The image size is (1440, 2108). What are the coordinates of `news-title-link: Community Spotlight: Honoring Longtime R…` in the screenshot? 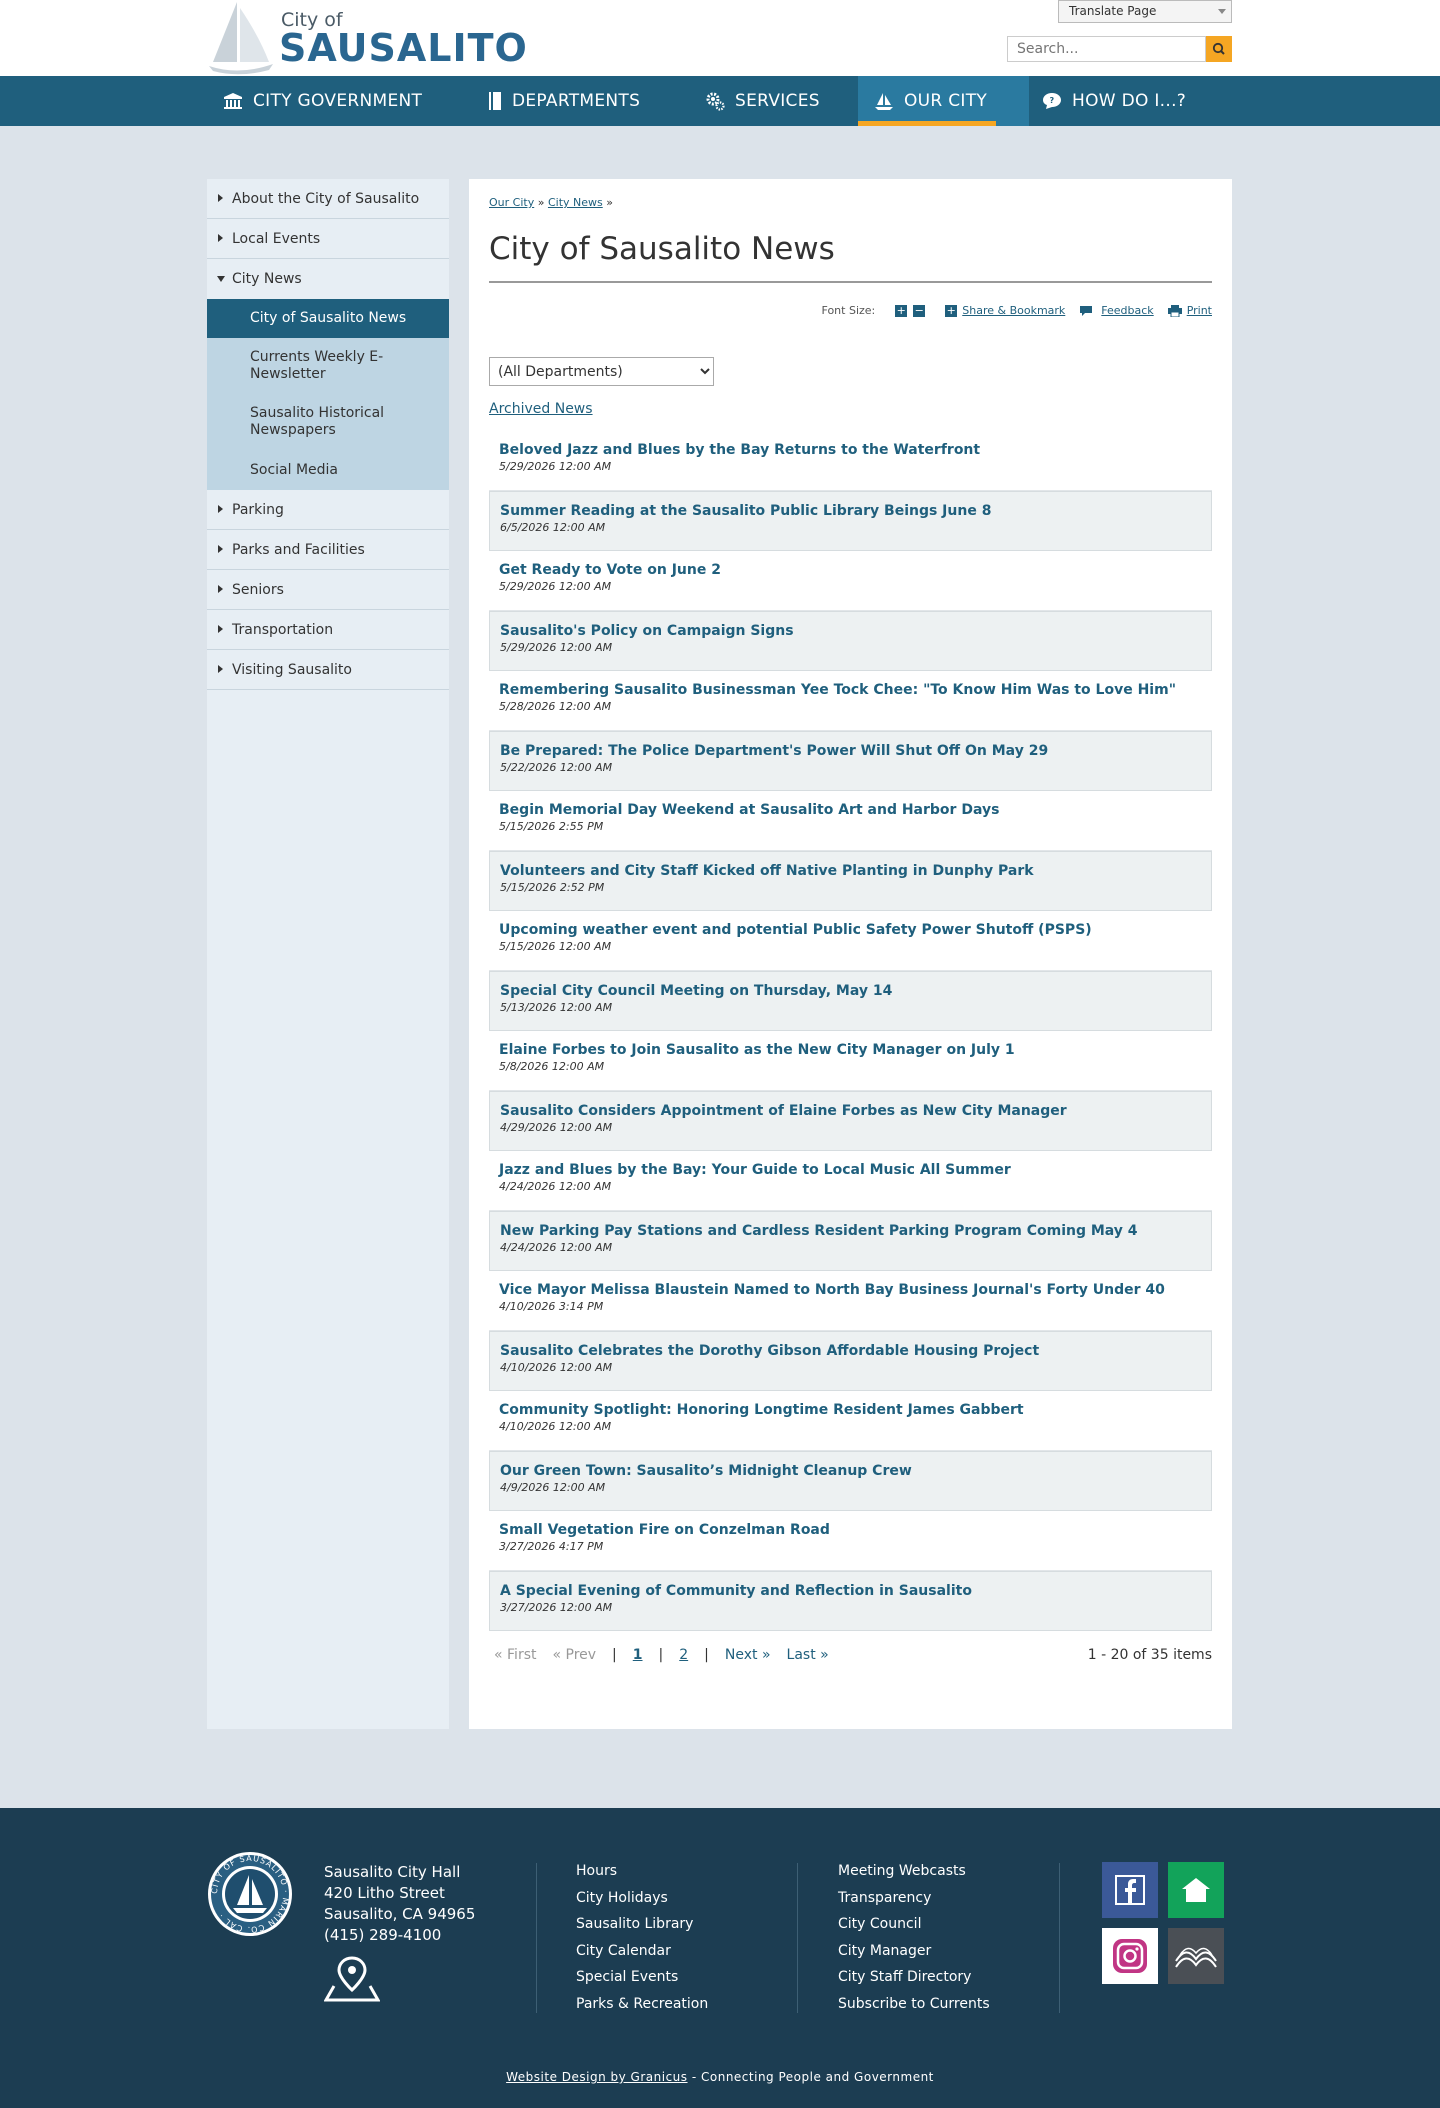 It's located at (850, 1410).